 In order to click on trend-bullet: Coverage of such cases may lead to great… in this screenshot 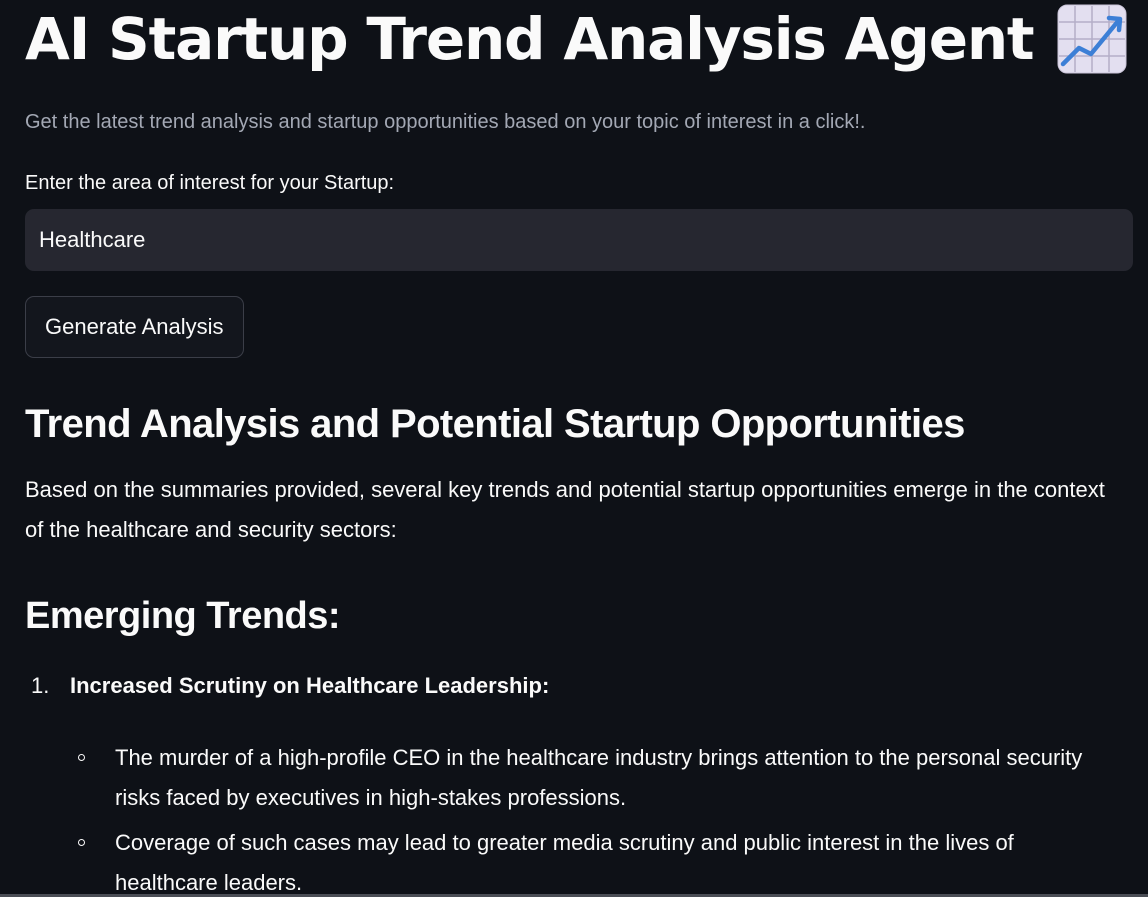, I will do `click(596, 860)`.